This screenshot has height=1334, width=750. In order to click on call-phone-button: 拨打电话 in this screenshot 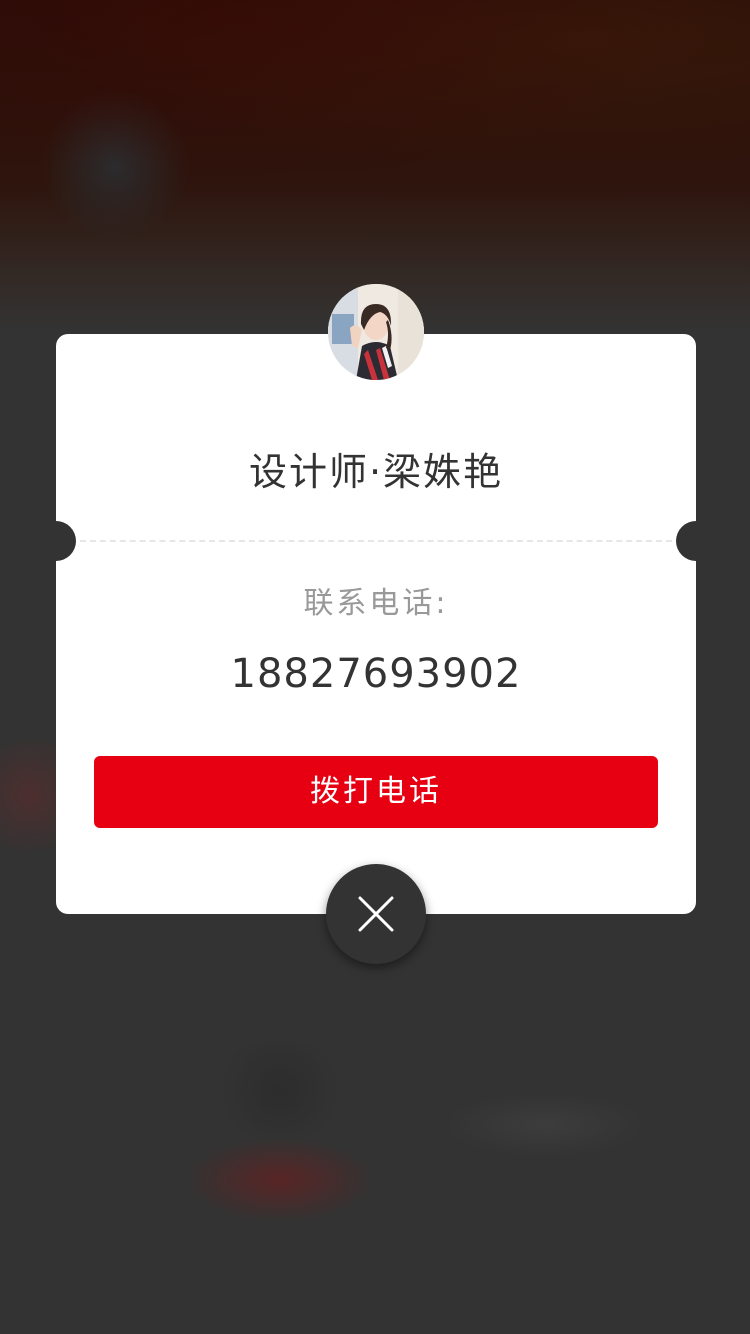, I will do `click(376, 792)`.